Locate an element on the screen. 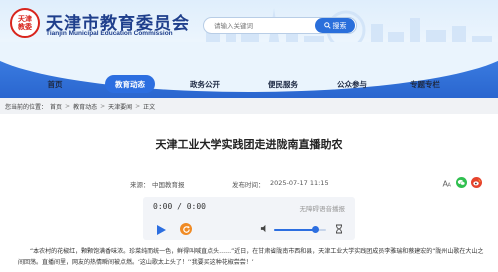 The width and height of the screenshot is (498, 272). date-label: 发布时间： is located at coordinates (248, 185).